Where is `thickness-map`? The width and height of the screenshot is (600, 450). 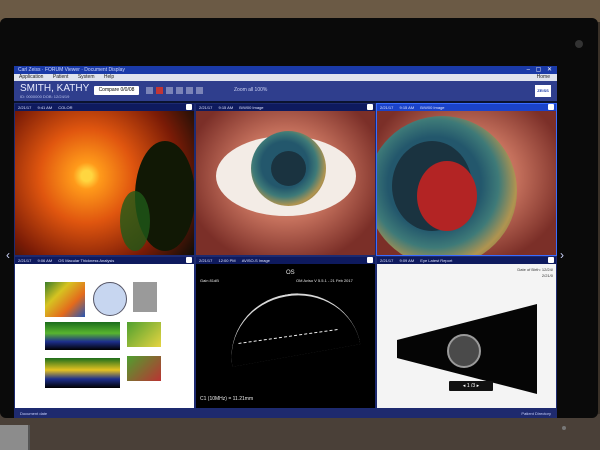 thickness-map is located at coordinates (65, 299).